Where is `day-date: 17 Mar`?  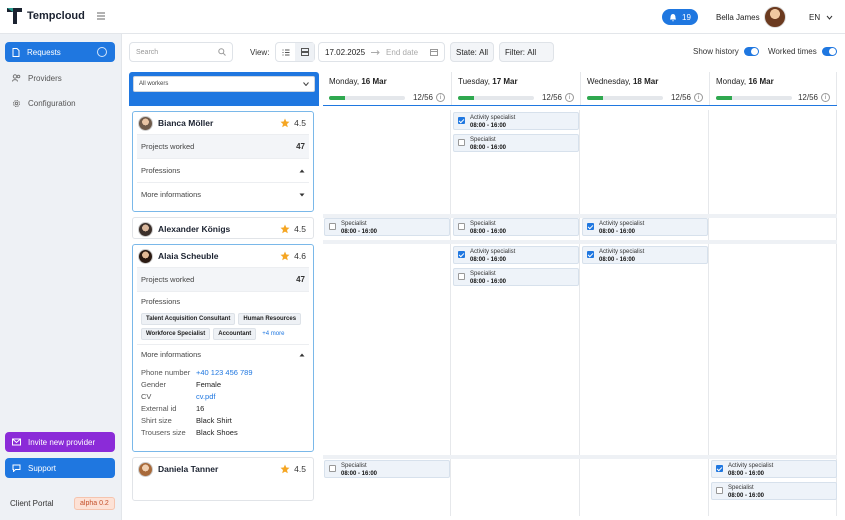
day-date: 17 Mar is located at coordinates (505, 81).